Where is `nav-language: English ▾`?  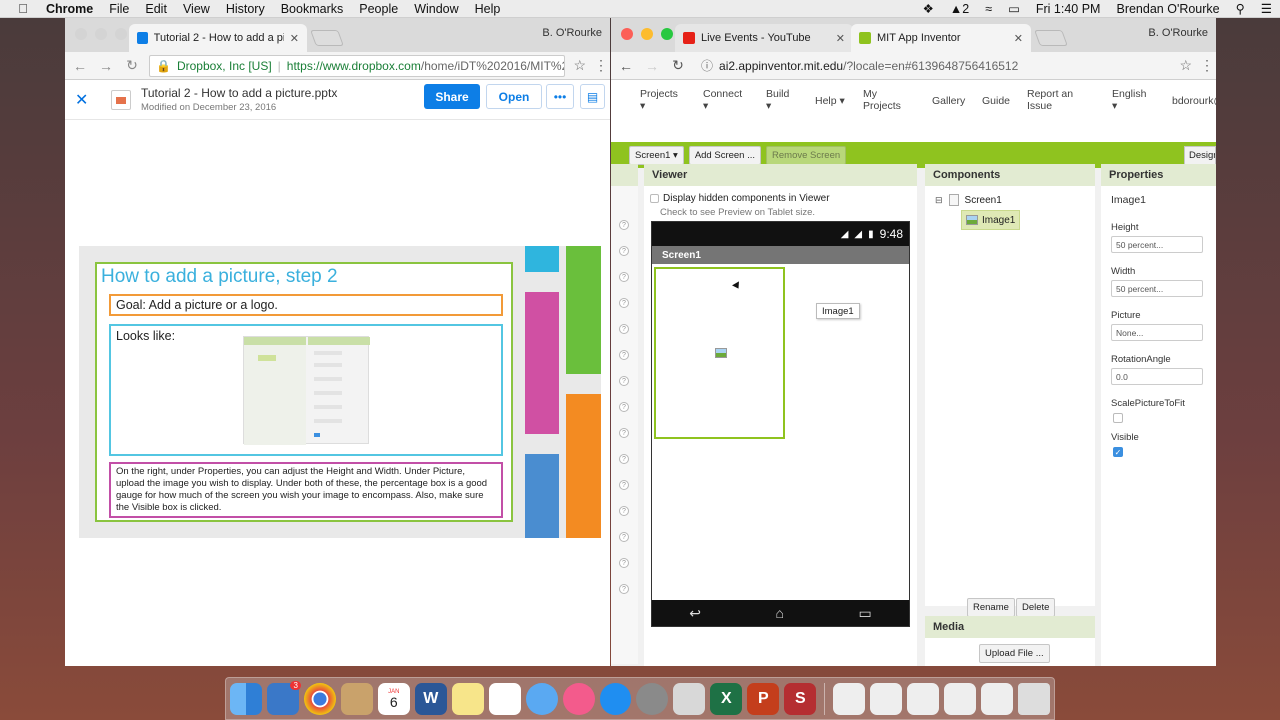
nav-language: English ▾ is located at coordinates (1129, 100).